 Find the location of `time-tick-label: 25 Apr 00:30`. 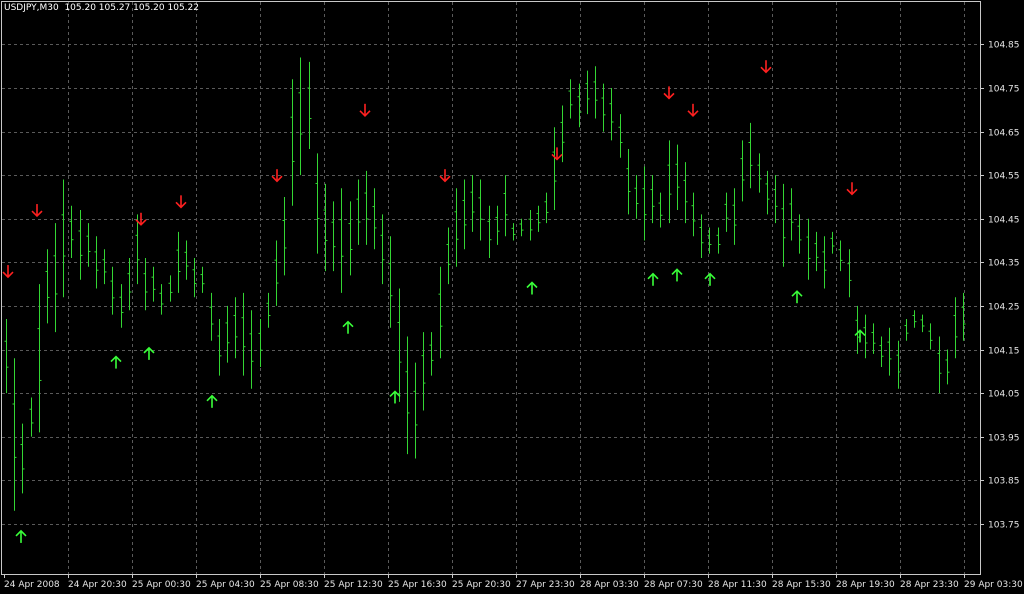

time-tick-label: 25 Apr 00:30 is located at coordinates (161, 585).